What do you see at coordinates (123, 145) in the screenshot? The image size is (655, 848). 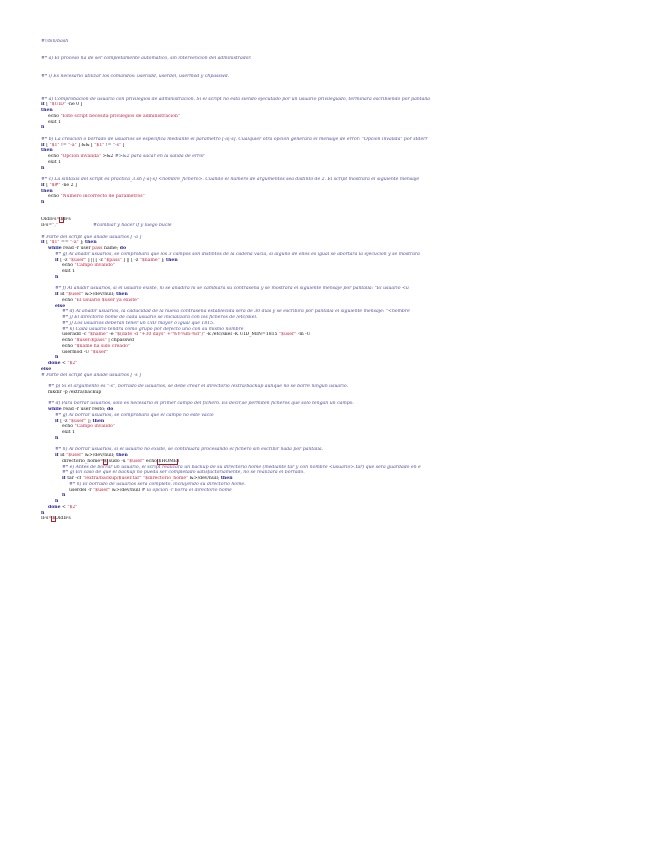 I see `code-text: ]` at bounding box center [123, 145].